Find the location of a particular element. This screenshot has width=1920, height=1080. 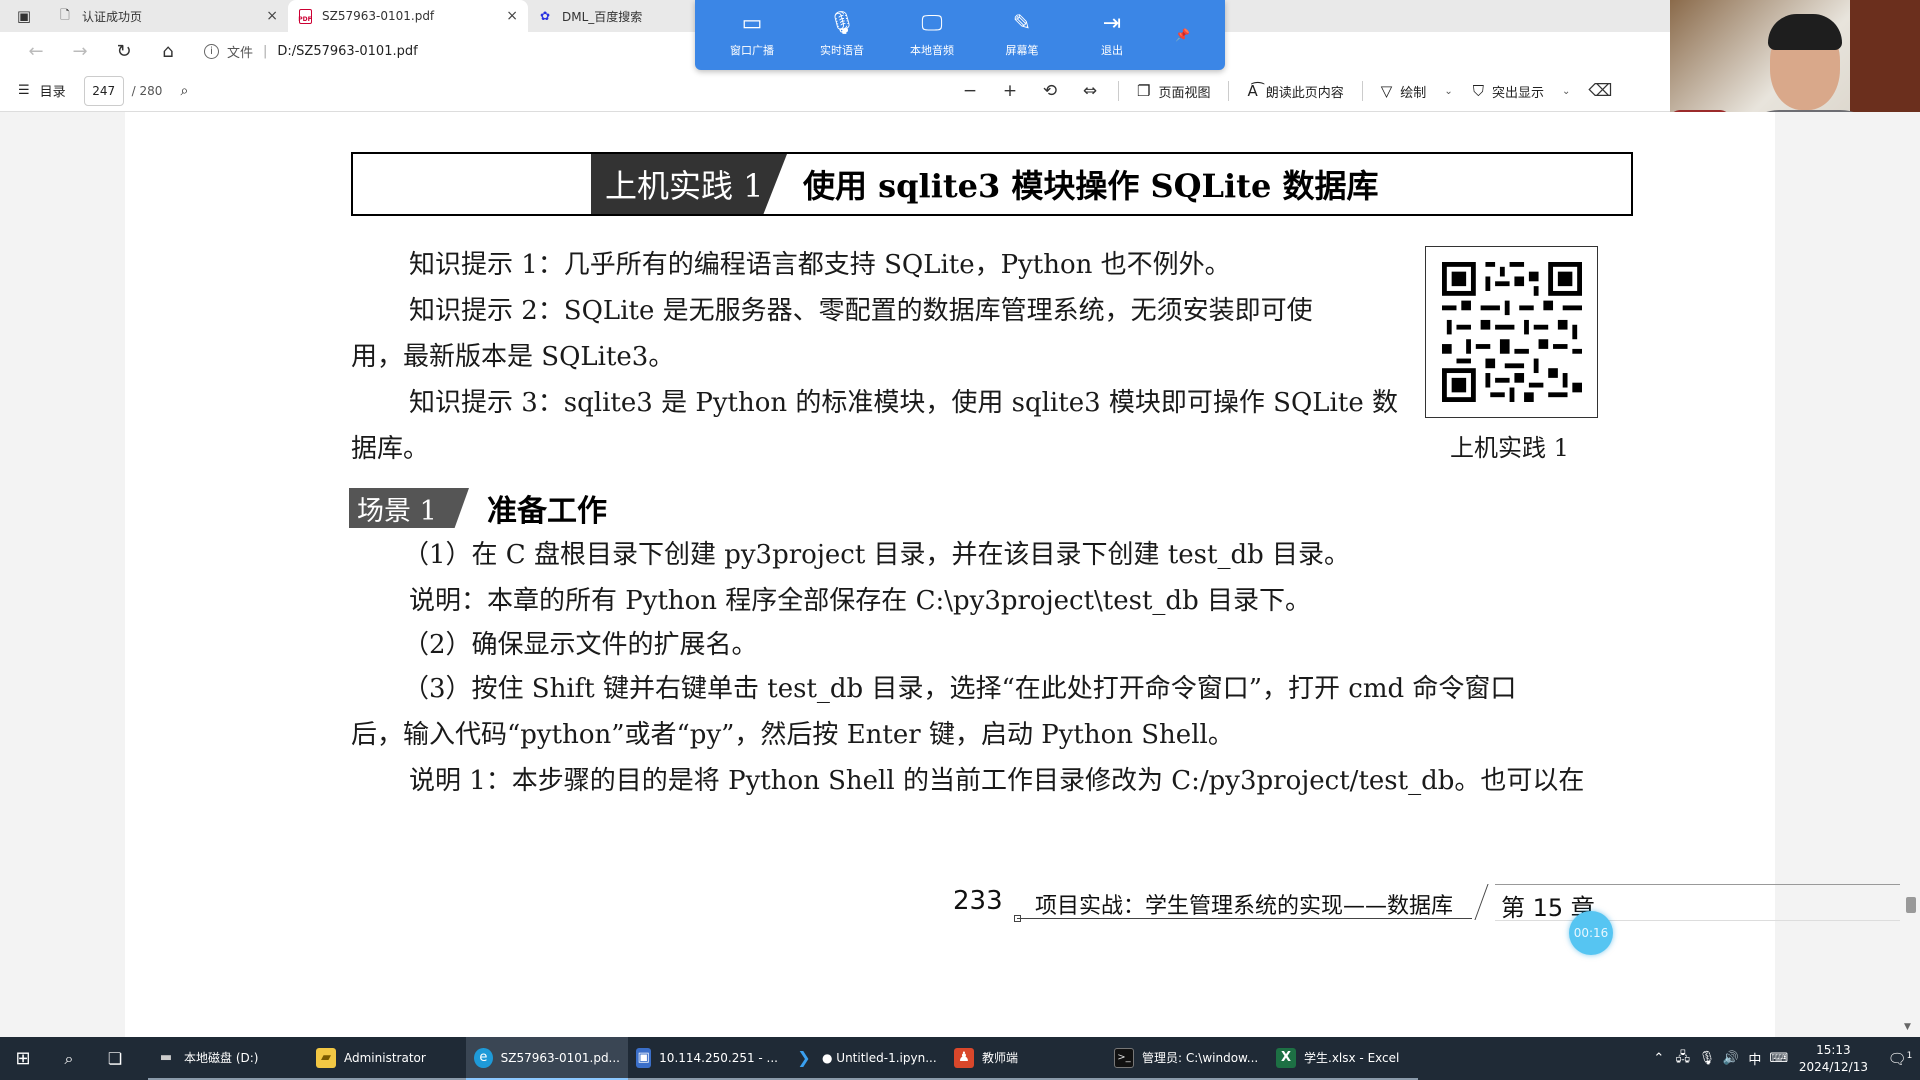

back-arrow-icon: ← is located at coordinates (36, 51).